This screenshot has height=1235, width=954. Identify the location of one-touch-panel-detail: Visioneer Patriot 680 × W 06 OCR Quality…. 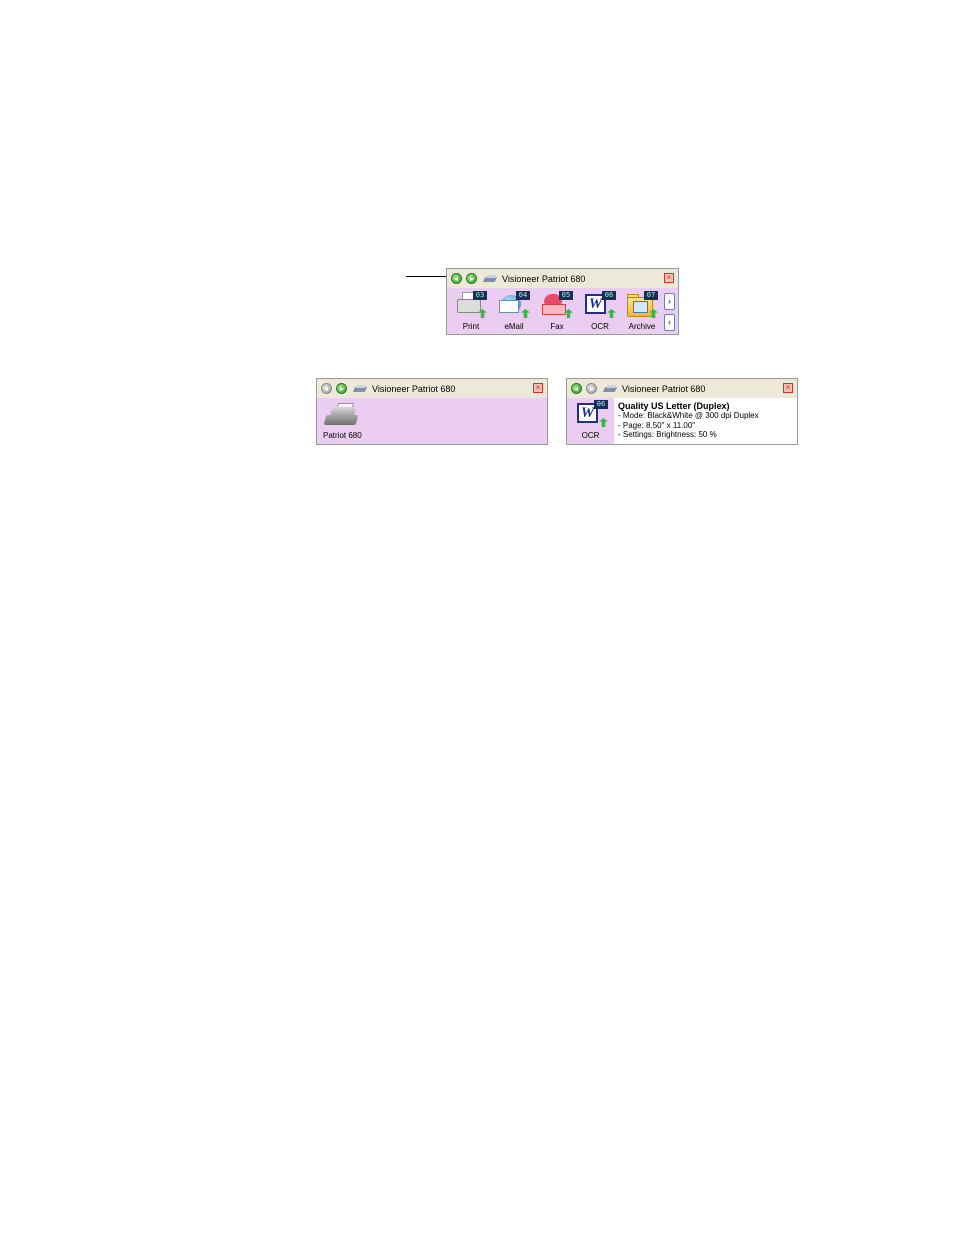
(682, 411).